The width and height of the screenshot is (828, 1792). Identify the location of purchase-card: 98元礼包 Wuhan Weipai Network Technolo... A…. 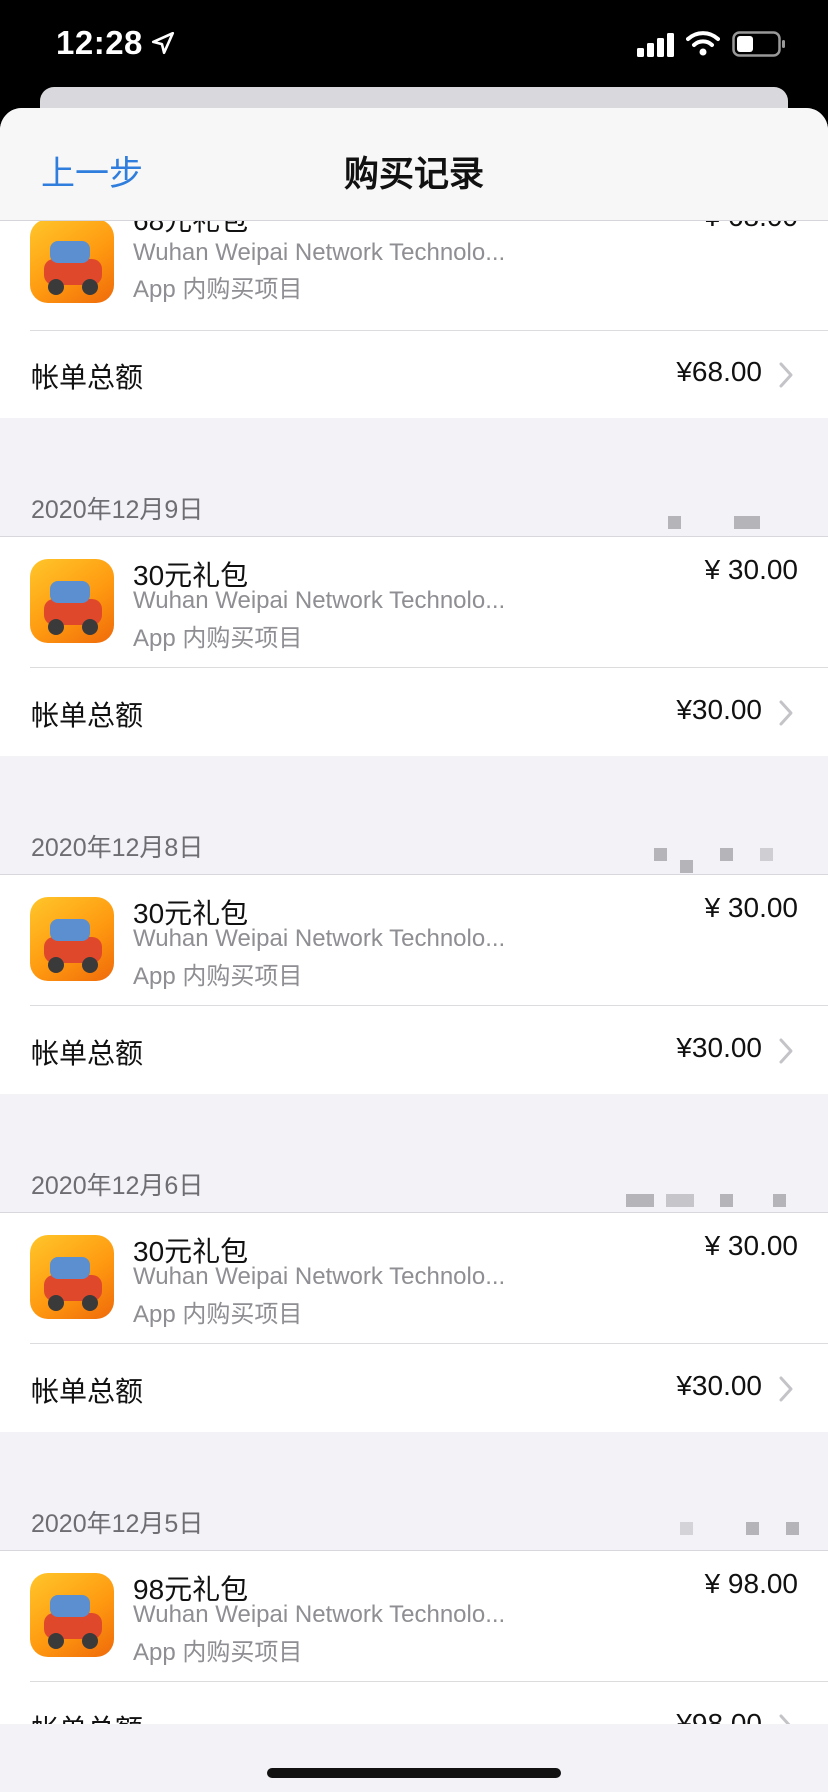
(414, 1637).